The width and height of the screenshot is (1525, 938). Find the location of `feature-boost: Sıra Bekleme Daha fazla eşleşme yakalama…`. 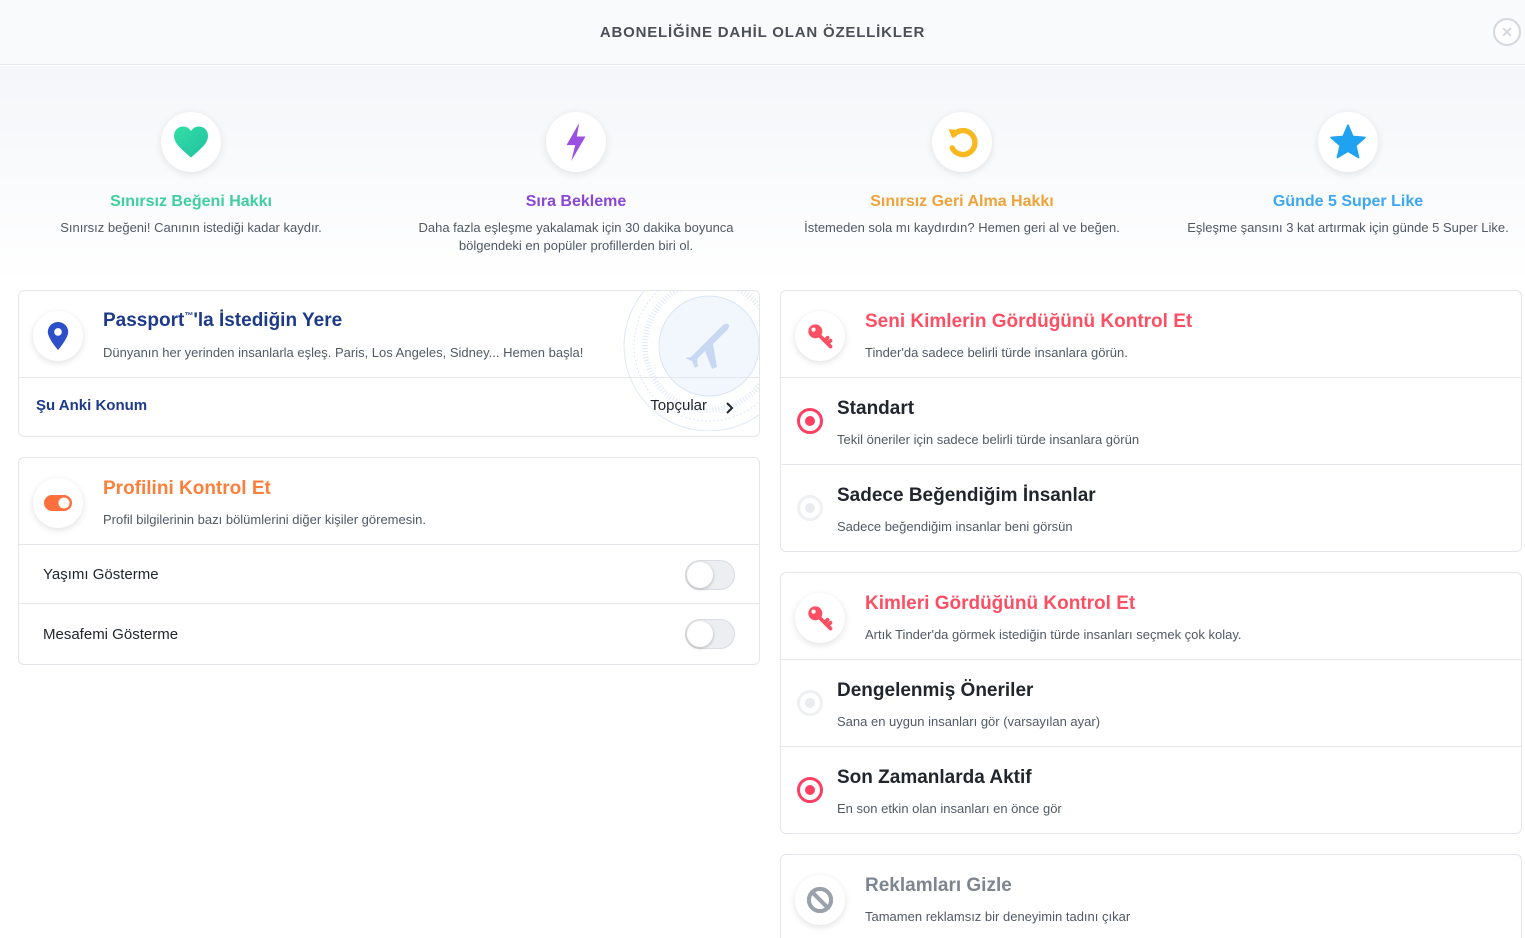

feature-boost: Sıra Bekleme Daha fazla eşleşme yakalama… is located at coordinates (576, 183).